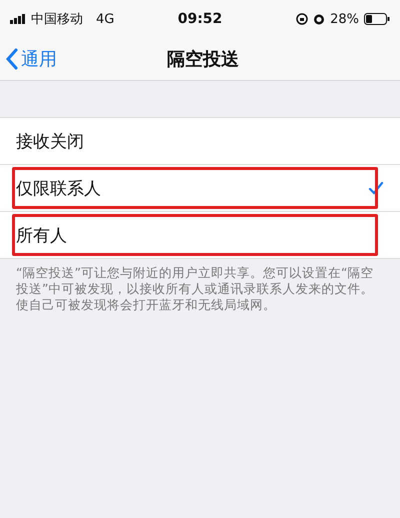  What do you see at coordinates (377, 19) in the screenshot?
I see `battery-icon` at bounding box center [377, 19].